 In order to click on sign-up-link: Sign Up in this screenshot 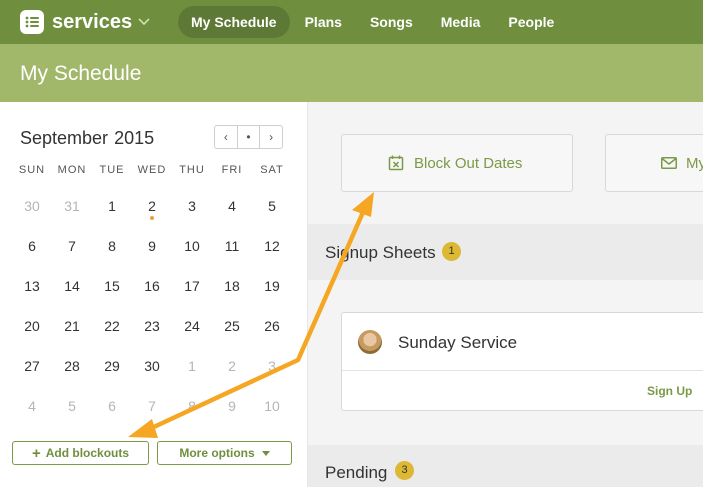, I will do `click(669, 391)`.